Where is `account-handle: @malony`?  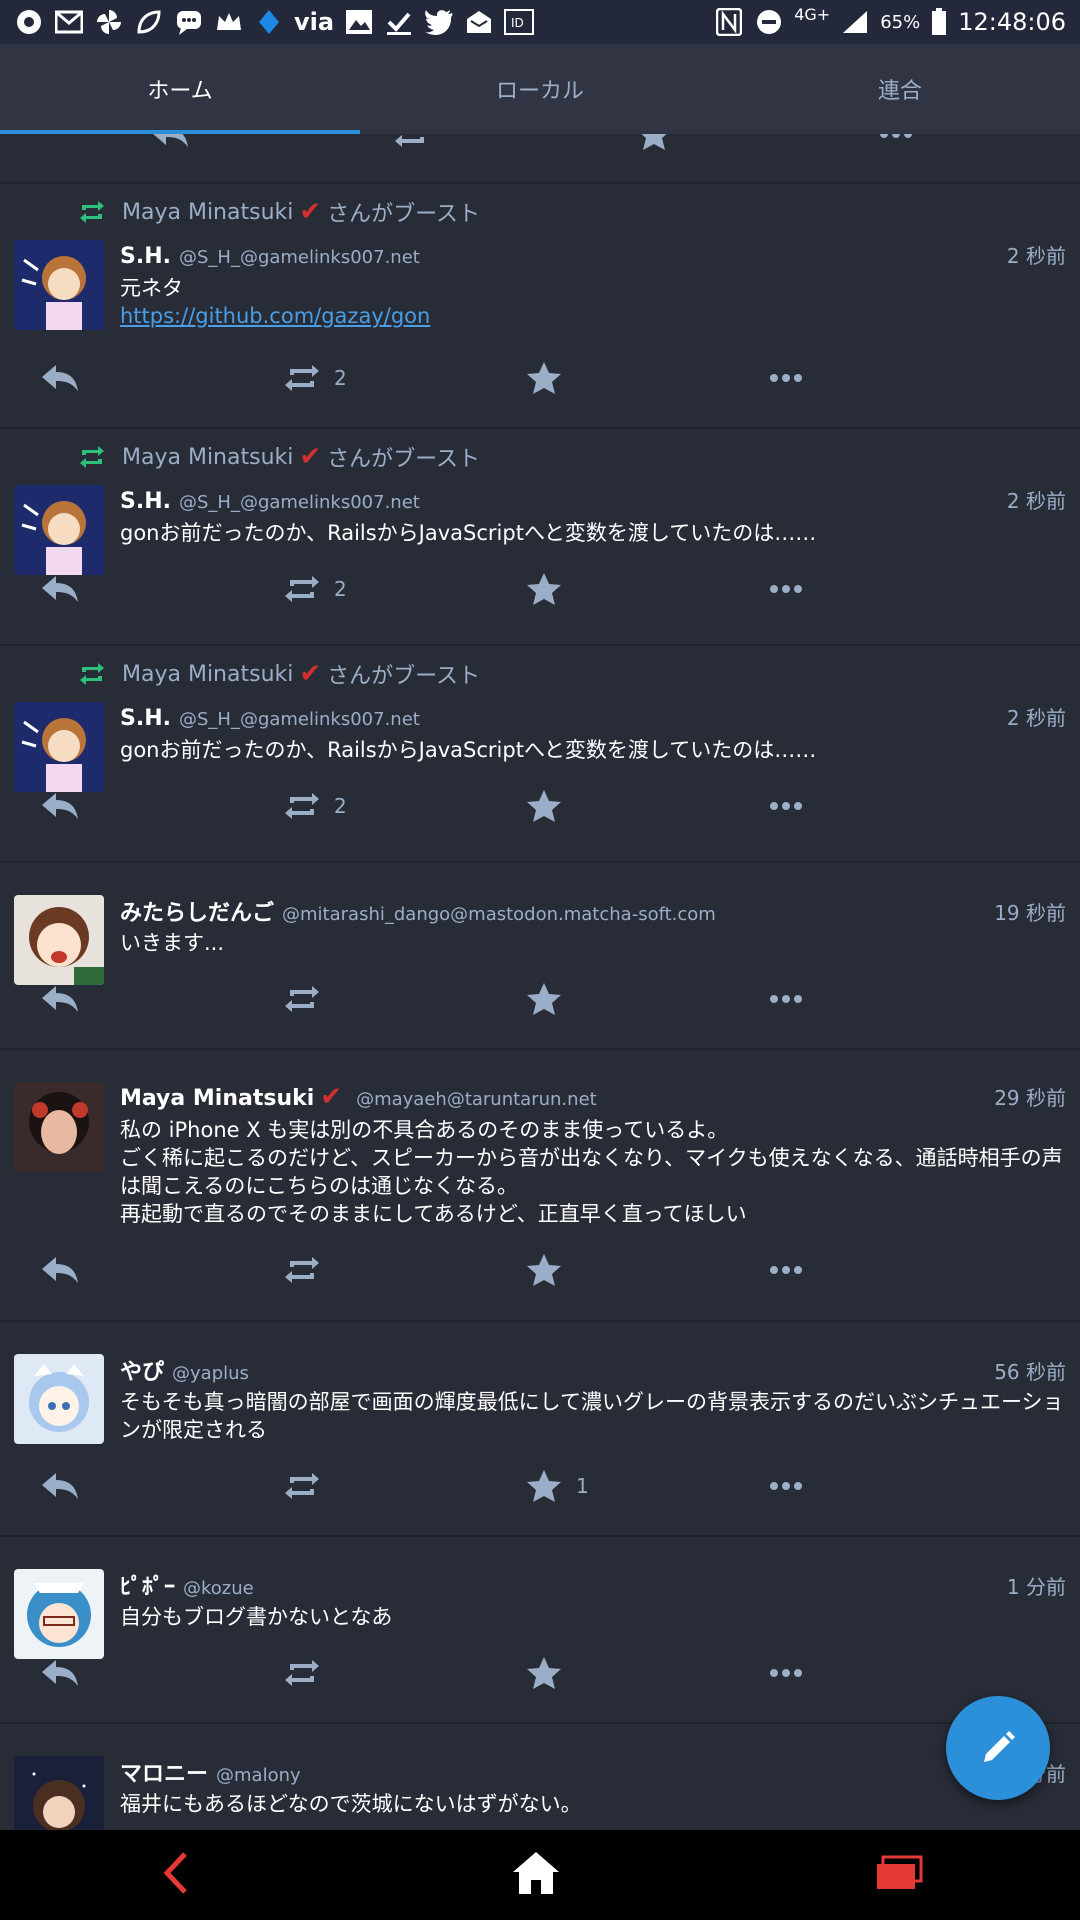
account-handle: @malony is located at coordinates (611, 1775).